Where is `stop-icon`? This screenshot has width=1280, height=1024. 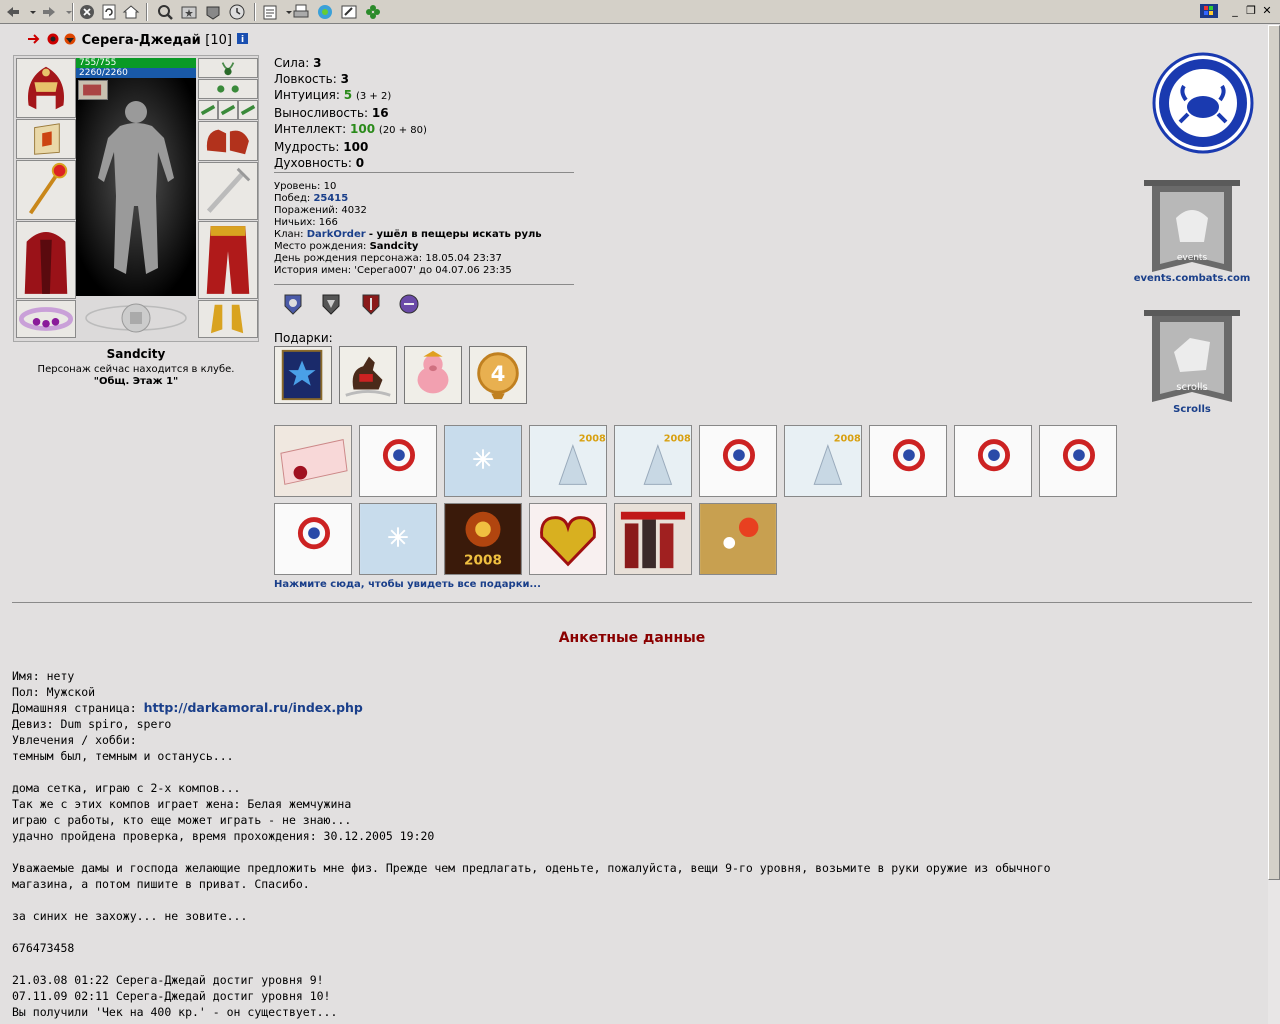 stop-icon is located at coordinates (87, 12).